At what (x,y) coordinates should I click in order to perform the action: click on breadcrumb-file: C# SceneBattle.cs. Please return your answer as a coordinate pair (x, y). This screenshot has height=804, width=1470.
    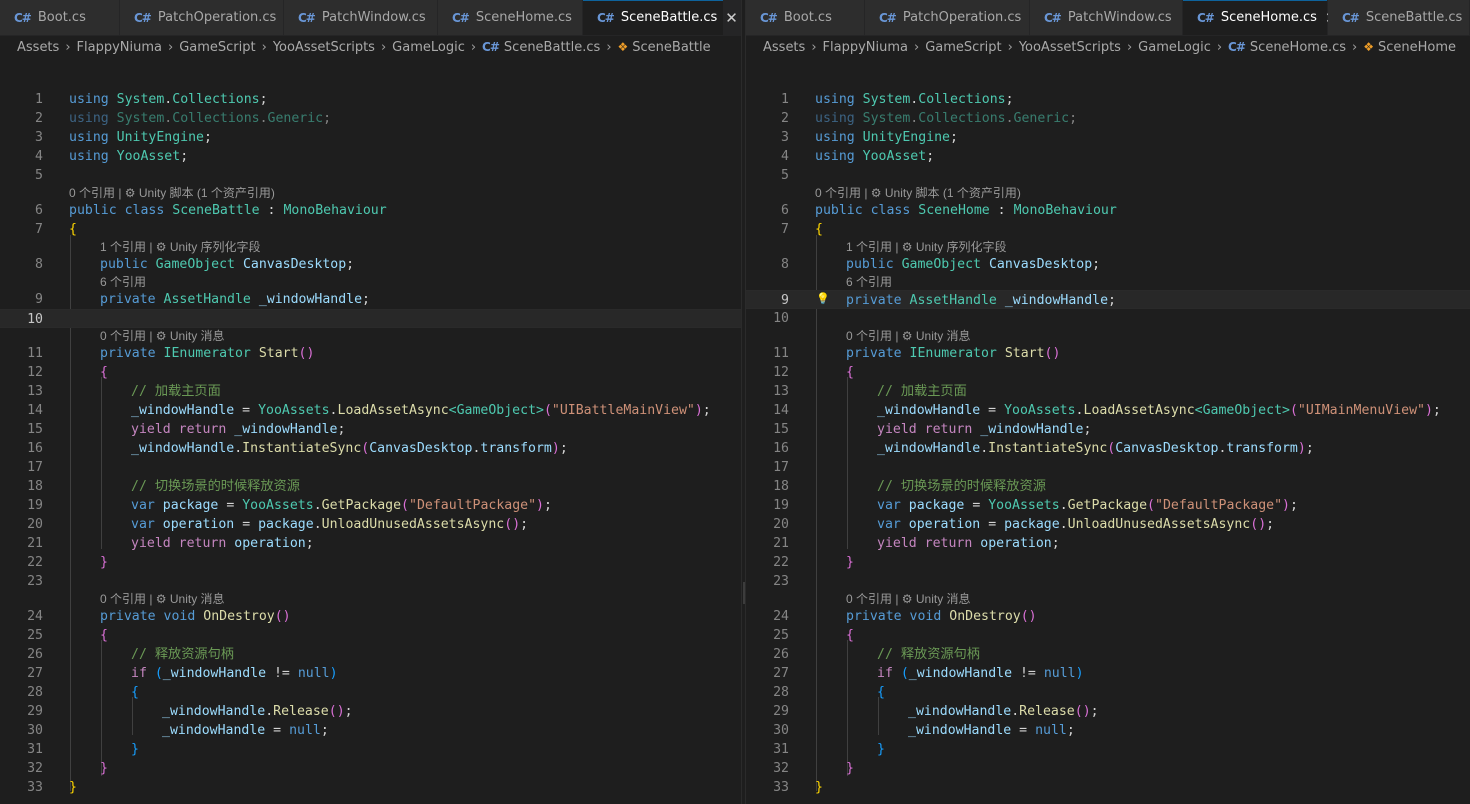
    Looking at the image, I should click on (541, 47).